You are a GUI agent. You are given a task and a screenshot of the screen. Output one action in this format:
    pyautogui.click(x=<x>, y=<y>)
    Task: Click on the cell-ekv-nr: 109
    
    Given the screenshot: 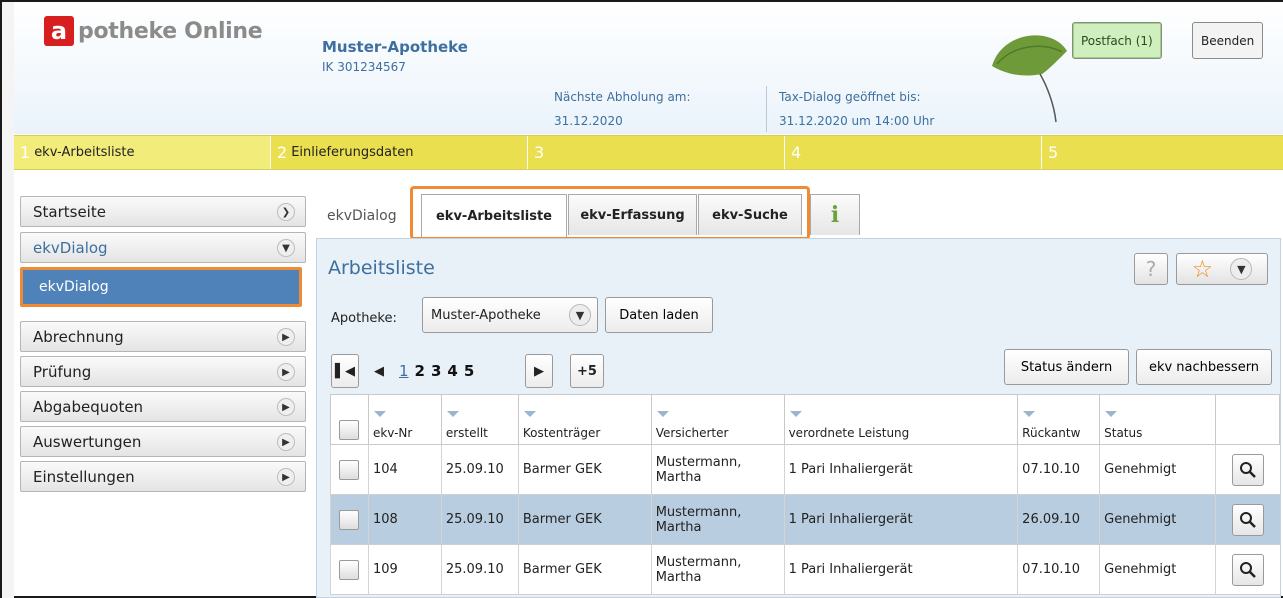 What is the action you would take?
    pyautogui.click(x=404, y=569)
    